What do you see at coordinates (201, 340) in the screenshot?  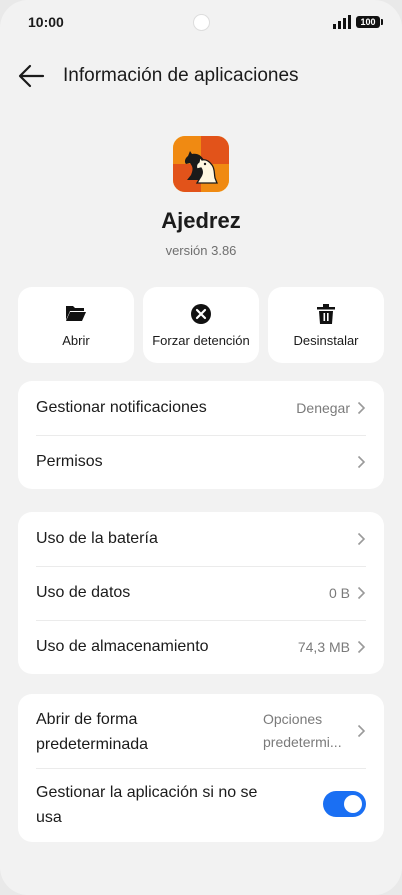 I see `force-stop-label: Forzar detención` at bounding box center [201, 340].